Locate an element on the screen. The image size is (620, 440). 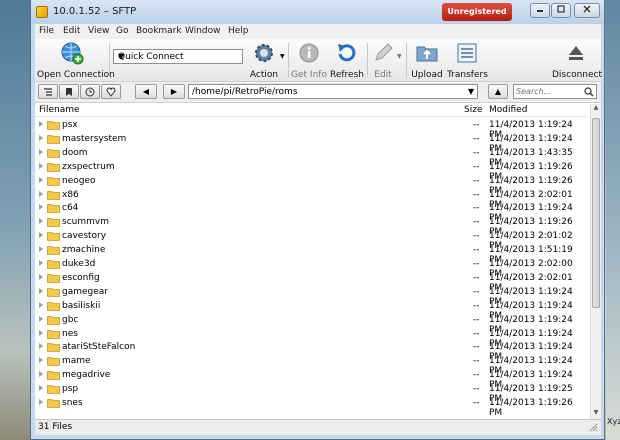
table-row: neogeo -- 11/4/2013 1:19:26 PM is located at coordinates (311, 185).